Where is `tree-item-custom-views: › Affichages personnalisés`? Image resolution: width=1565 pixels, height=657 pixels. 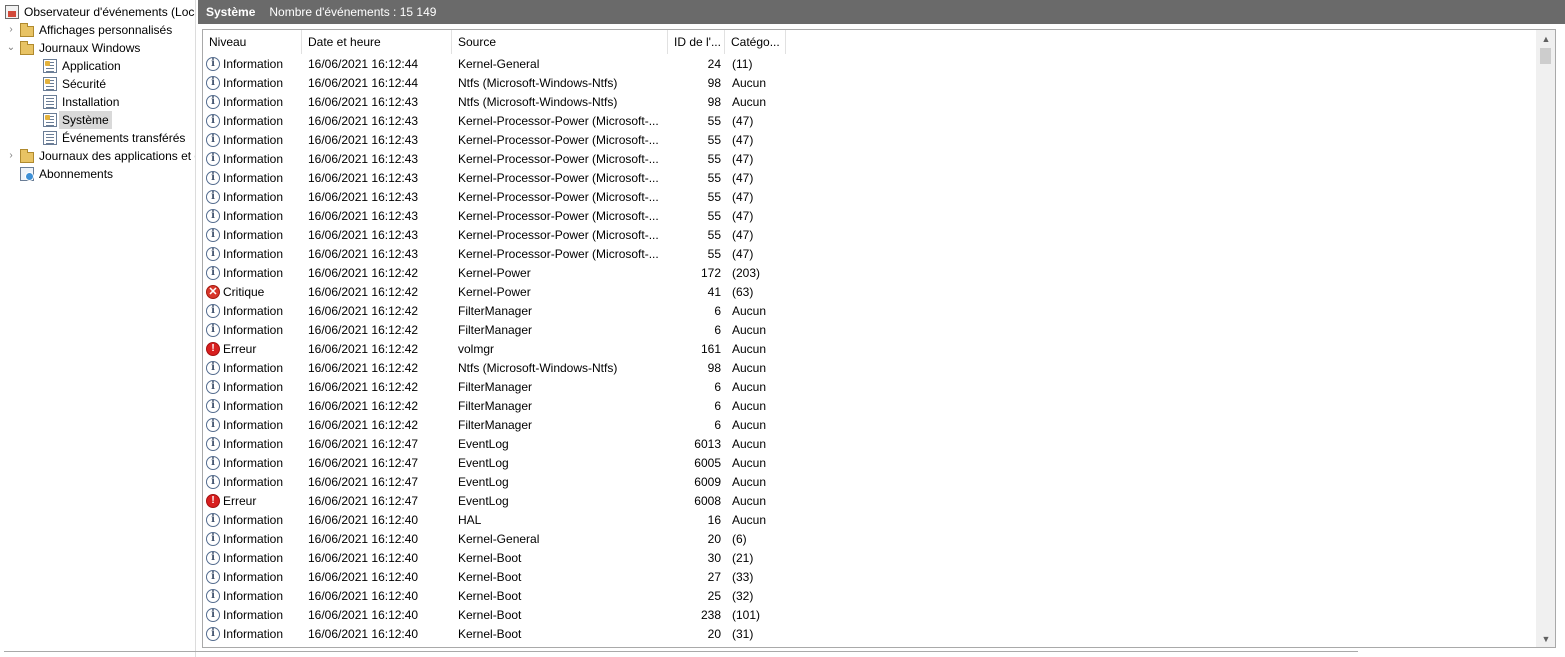
tree-item-custom-views: › Affichages personnalisés is located at coordinates (88, 30).